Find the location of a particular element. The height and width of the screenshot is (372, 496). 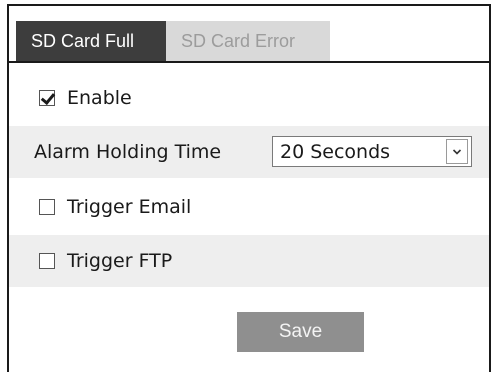

dropdown-button is located at coordinates (457, 151).